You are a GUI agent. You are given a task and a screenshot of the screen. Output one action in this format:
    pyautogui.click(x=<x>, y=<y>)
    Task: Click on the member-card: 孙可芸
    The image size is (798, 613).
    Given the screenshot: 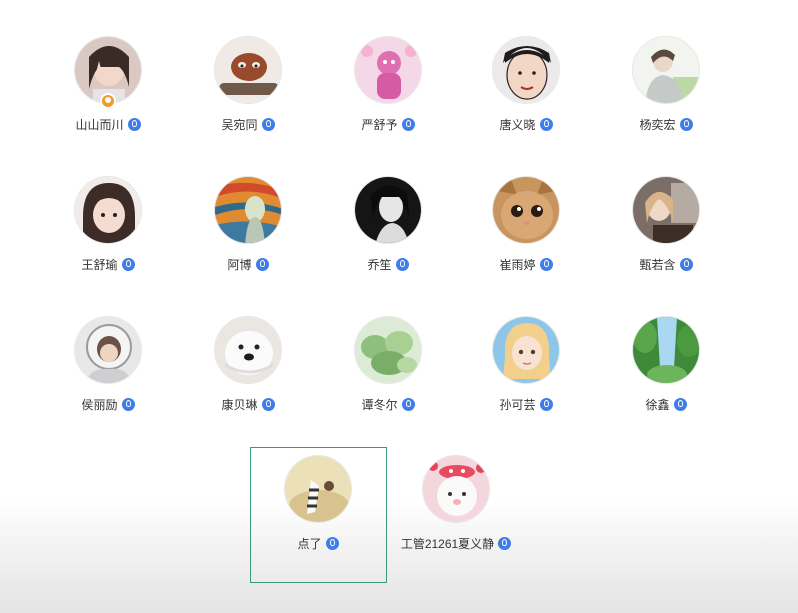 What is the action you would take?
    pyautogui.click(x=526, y=371)
    